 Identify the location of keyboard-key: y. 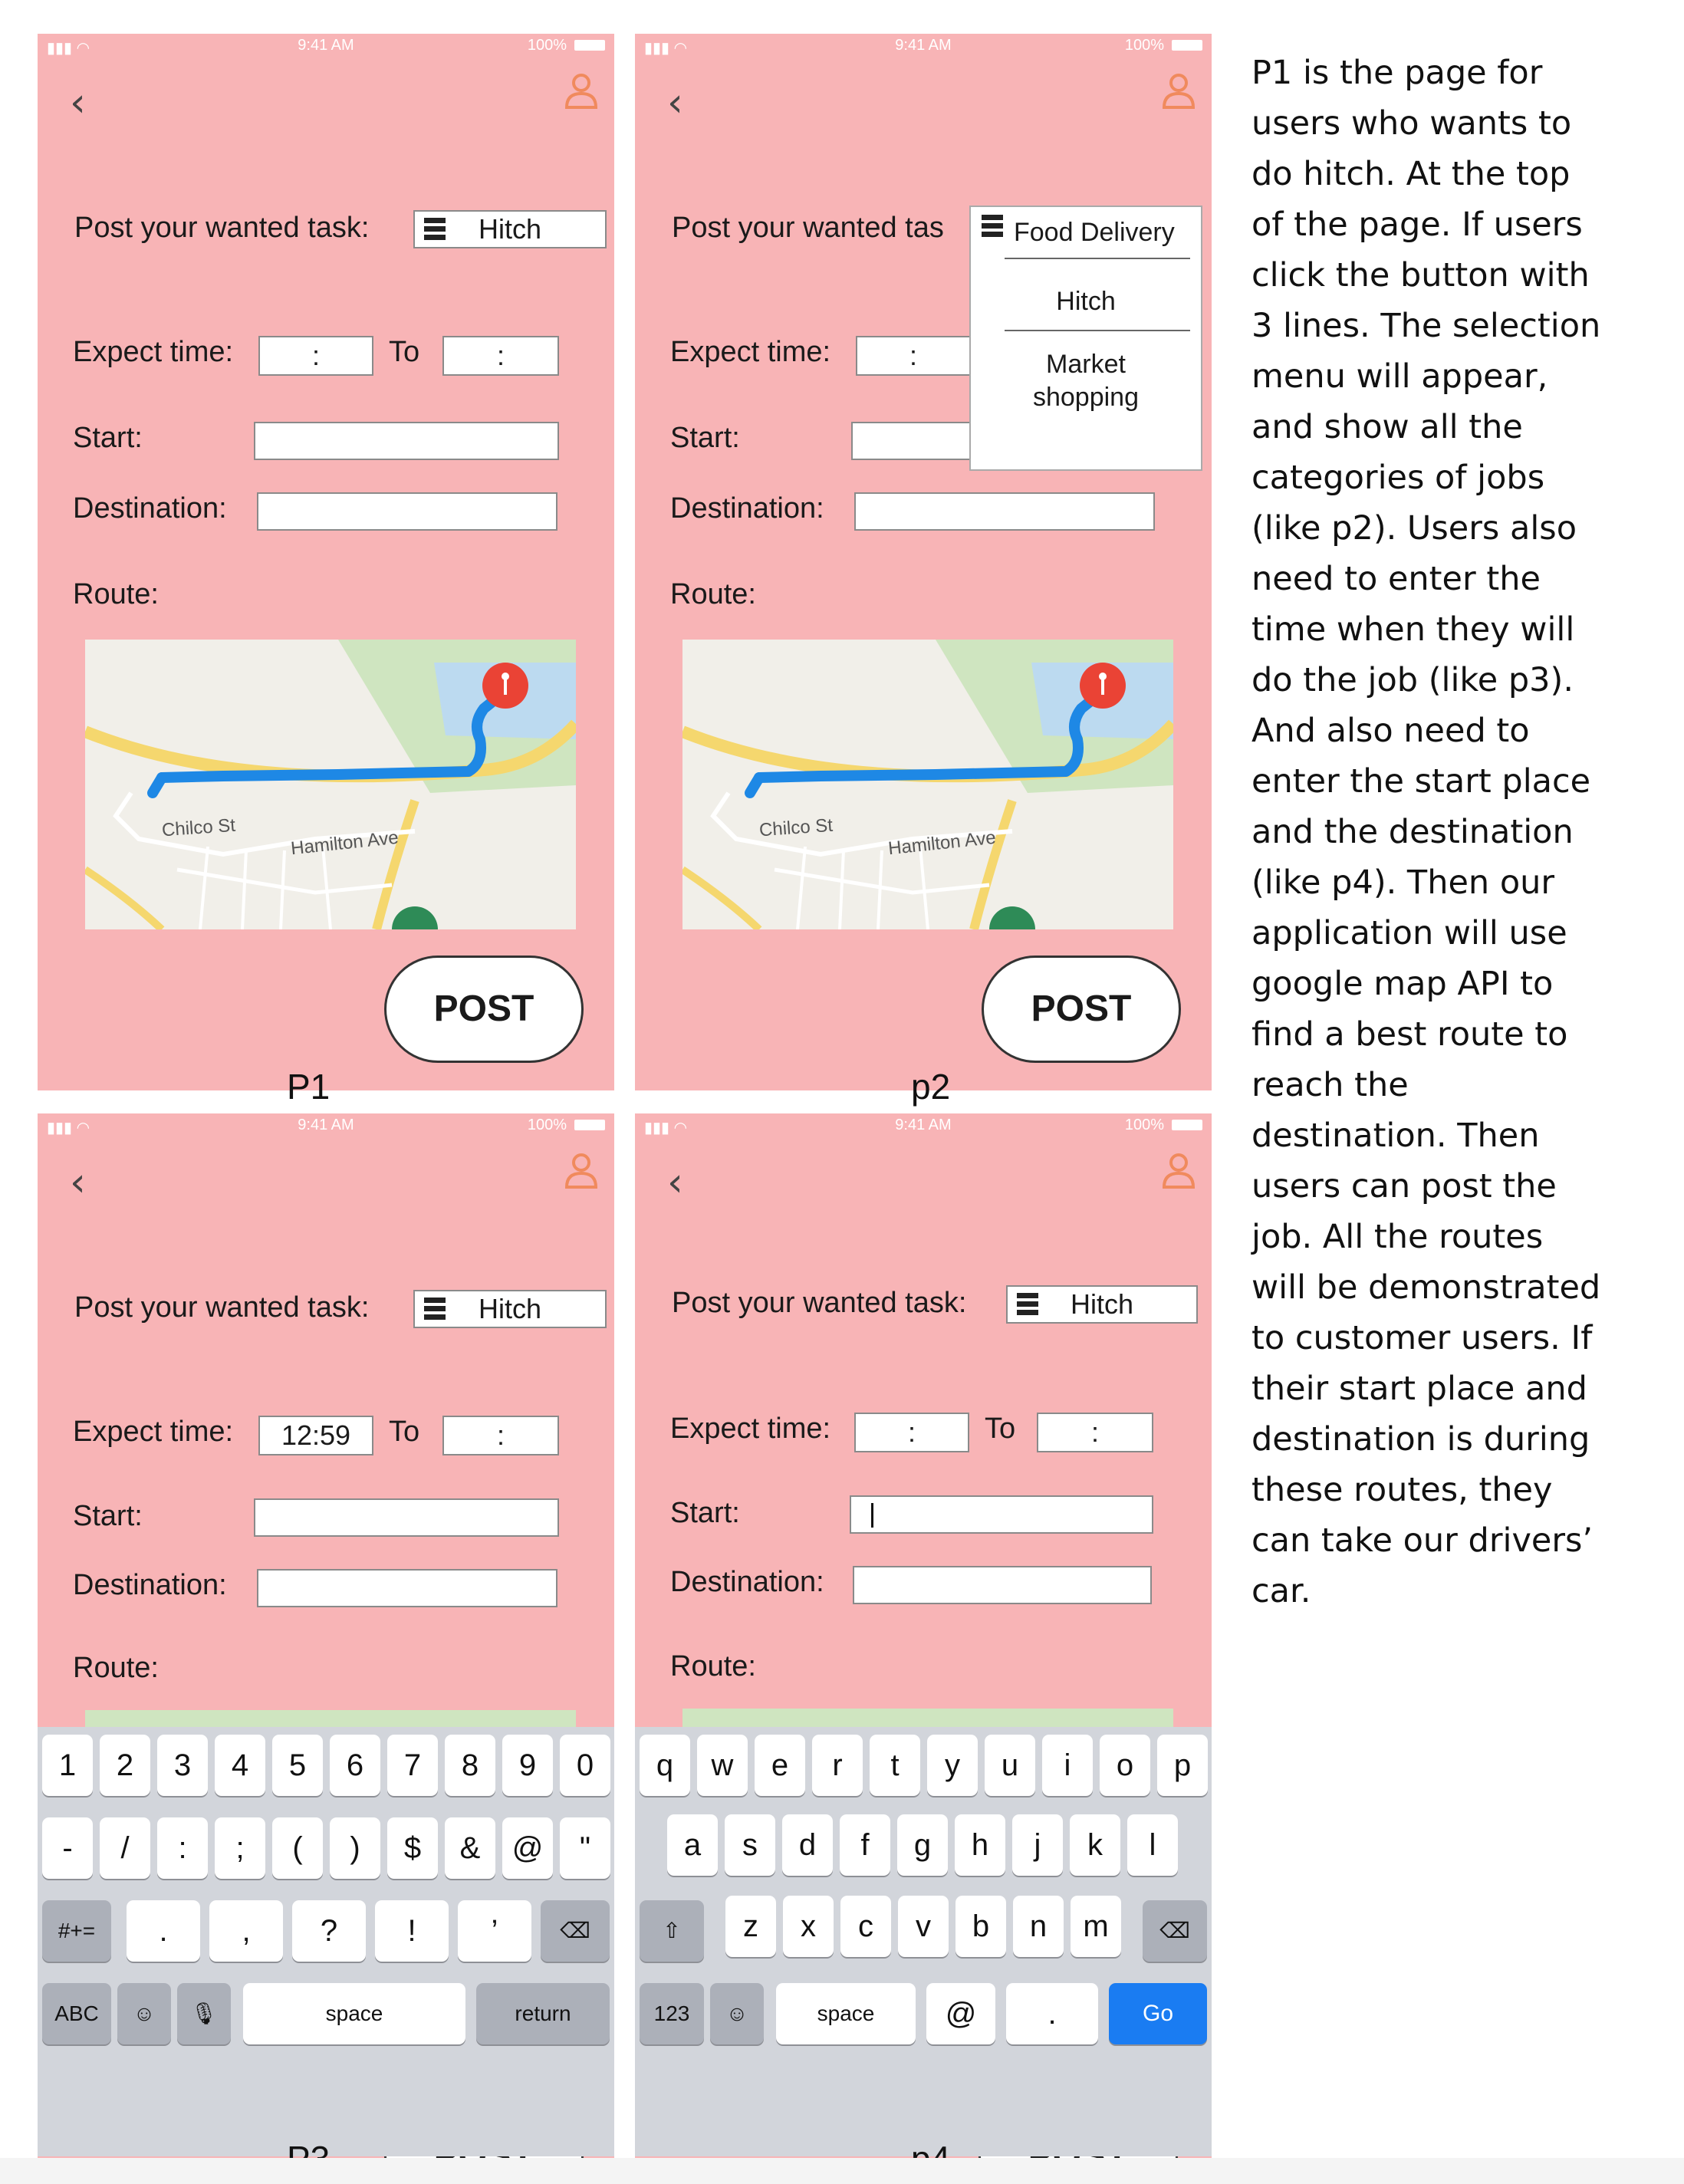
(952, 1766).